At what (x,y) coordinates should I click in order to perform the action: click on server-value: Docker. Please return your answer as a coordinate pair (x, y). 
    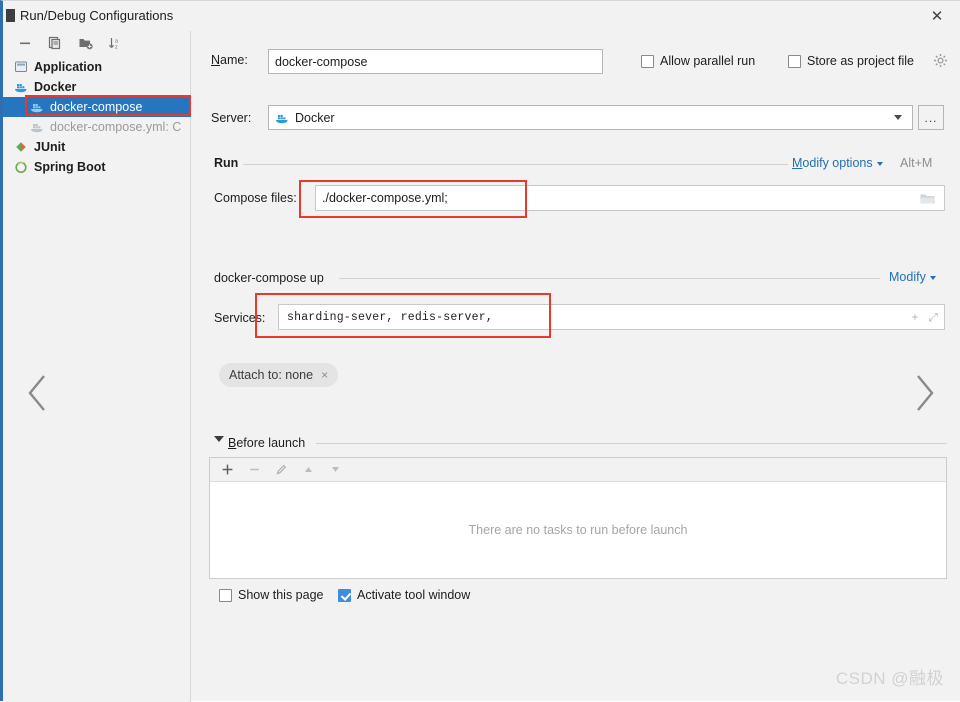
    Looking at the image, I should click on (315, 117).